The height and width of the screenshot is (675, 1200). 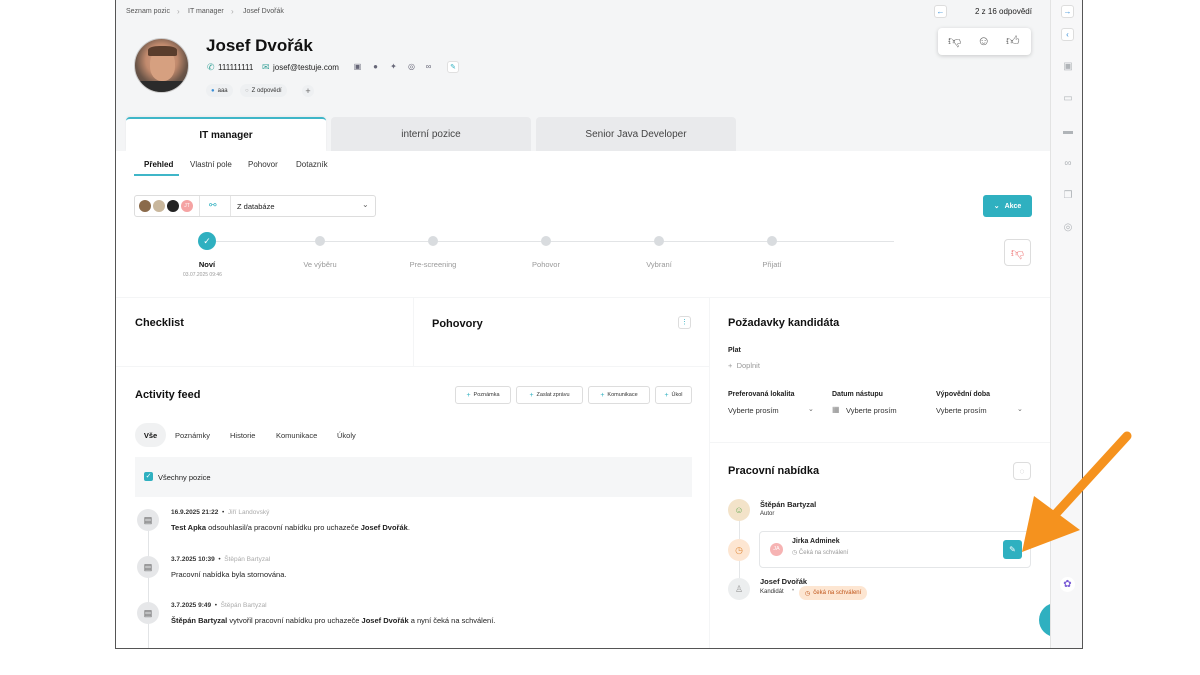 What do you see at coordinates (836, 409) in the screenshot?
I see `calendar-icon: ▦` at bounding box center [836, 409].